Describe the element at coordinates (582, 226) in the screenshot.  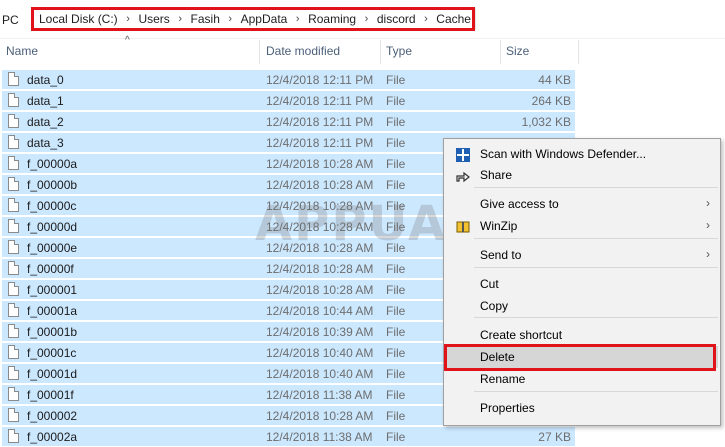
I see `menu-item-winzip: WinZip ›` at that location.